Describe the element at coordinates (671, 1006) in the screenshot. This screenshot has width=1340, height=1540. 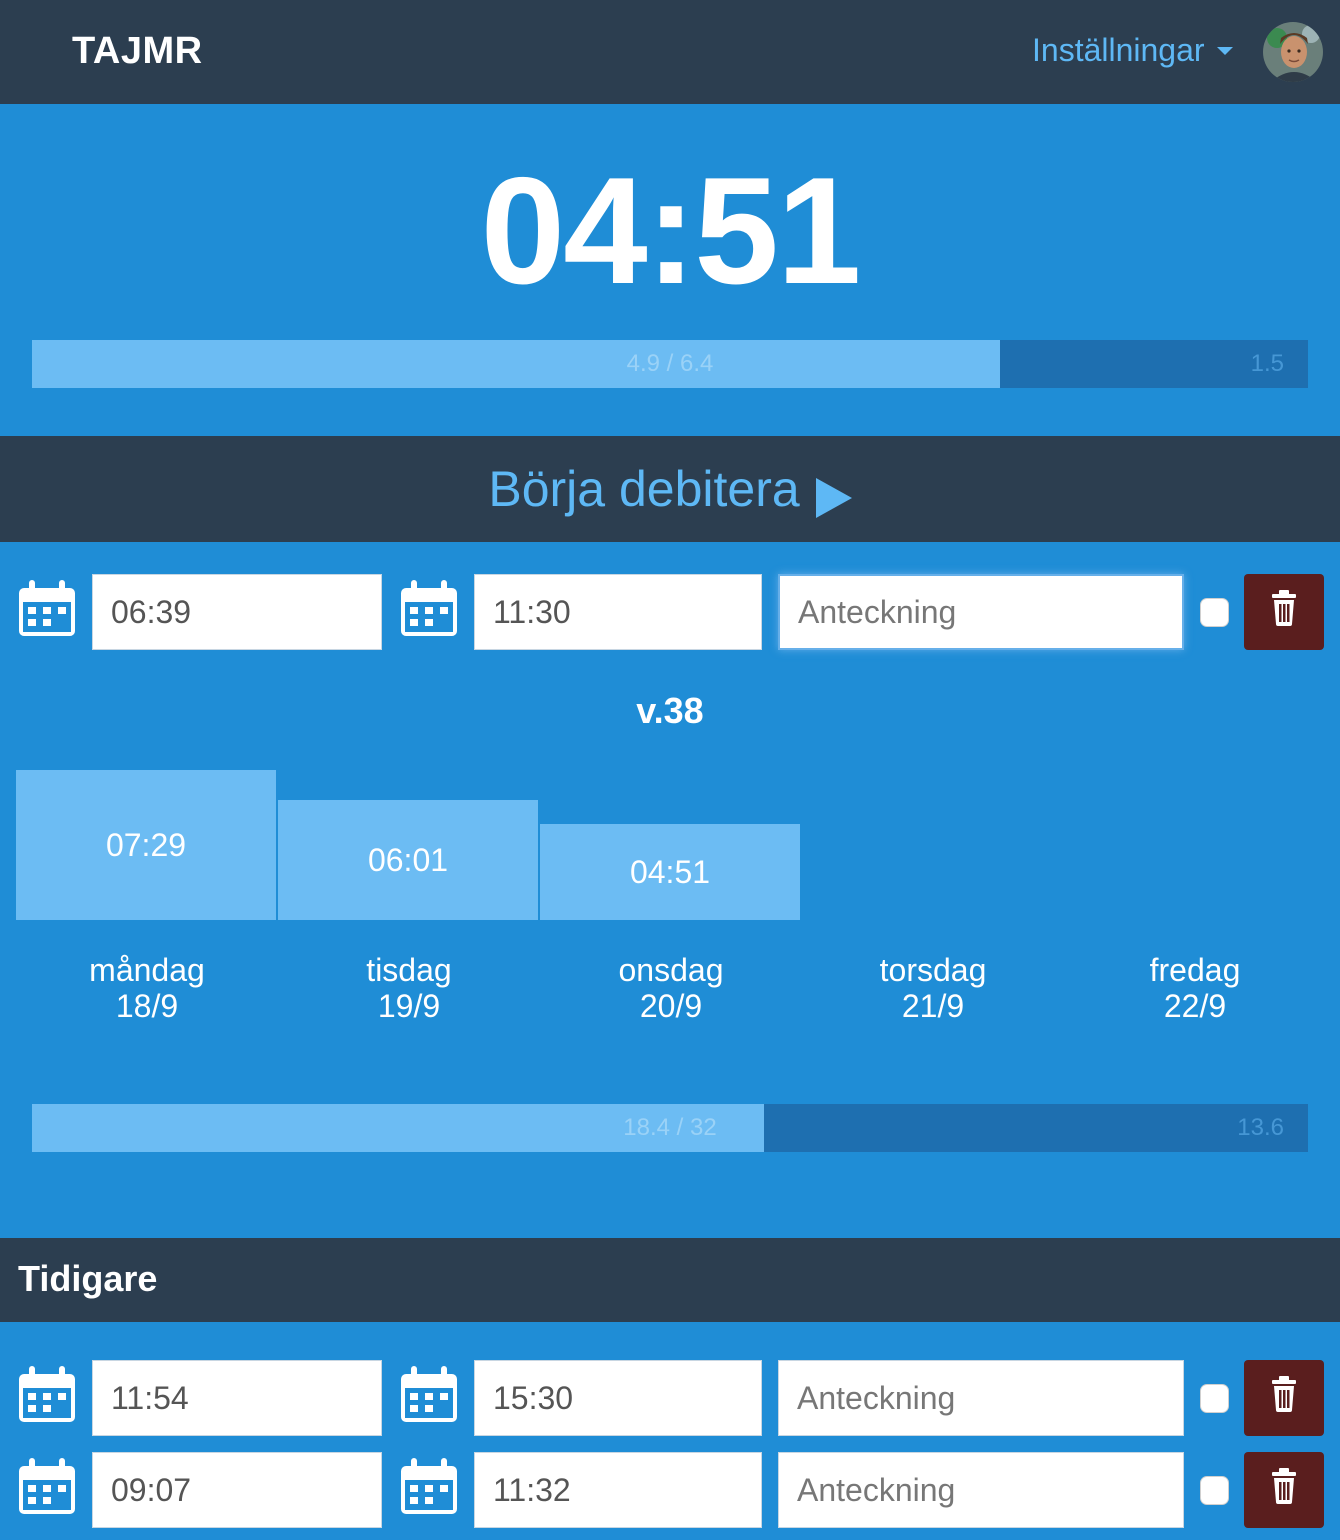
I see `day-date: 20/9` at that location.